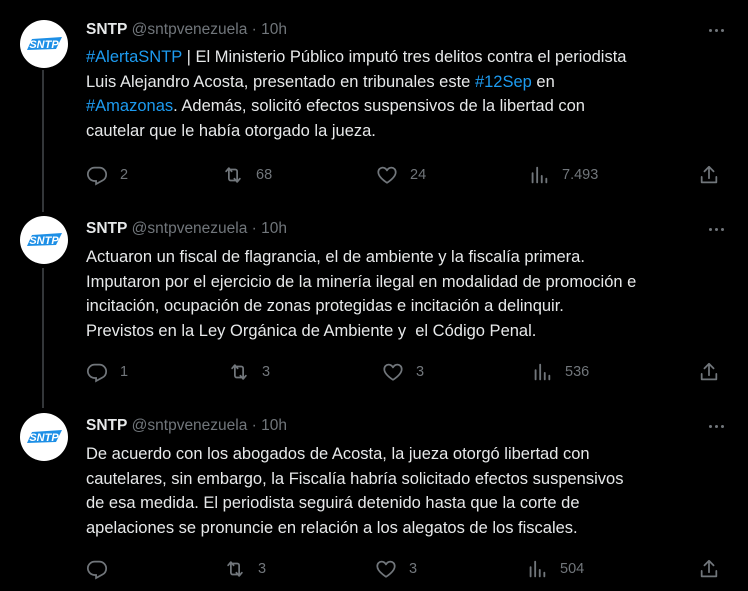 This screenshot has height=591, width=748. I want to click on reply-count: 2, so click(124, 175).